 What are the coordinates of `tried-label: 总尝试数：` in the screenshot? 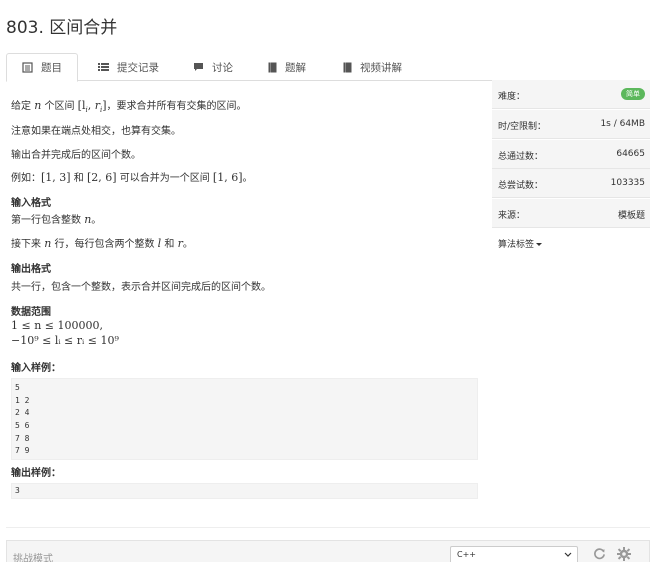 It's located at (521, 186).